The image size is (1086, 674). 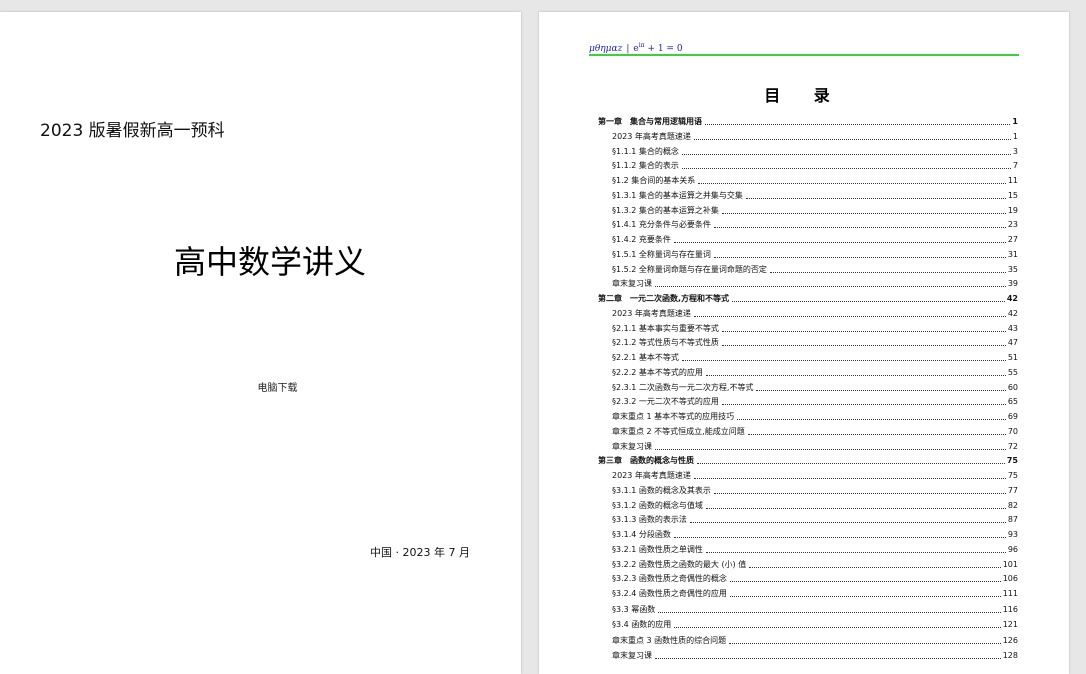 I want to click on toc-section-entry: §3.1.4 分段函数 93, so click(x=808, y=534).